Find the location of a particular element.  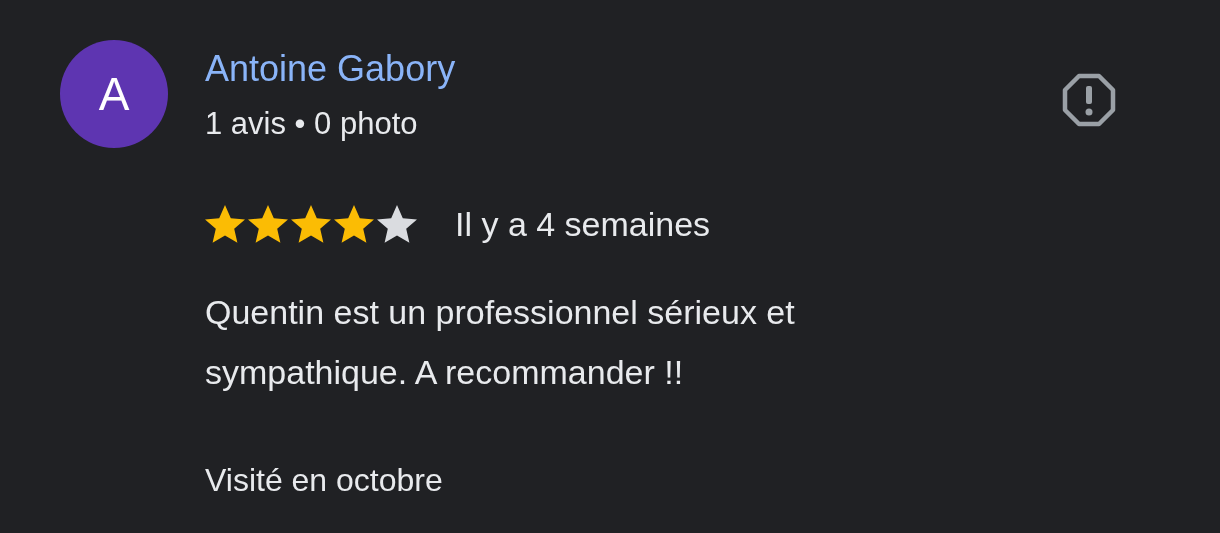

reviewer-stats: 1 avis • 0 photo is located at coordinates (312, 124).